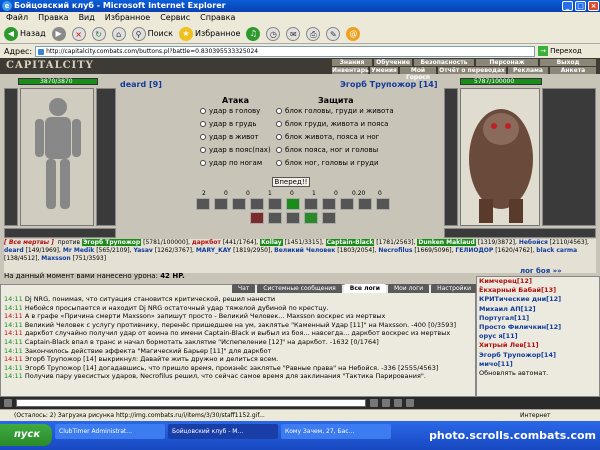 The width and height of the screenshot is (600, 450). Describe the element at coordinates (209, 34) in the screenshot. I see `favorites-button: ★ Избранное` at that location.